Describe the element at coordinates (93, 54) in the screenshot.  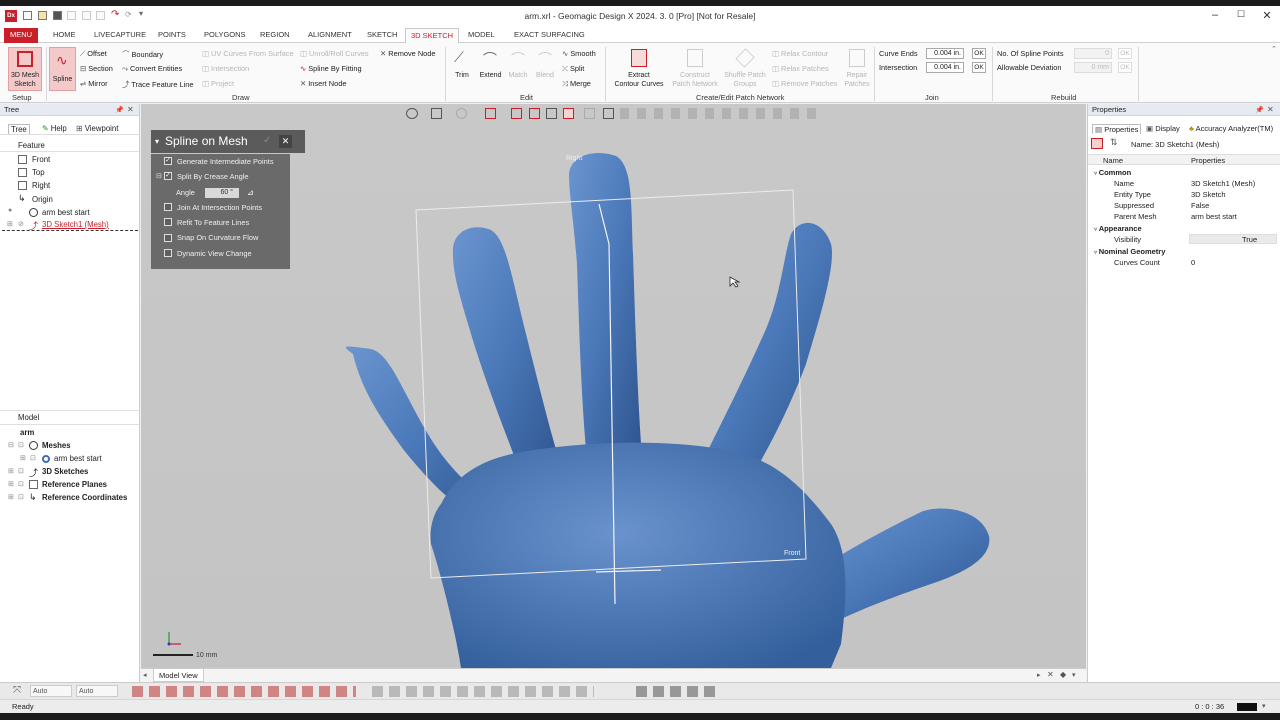
I see `offset-button: ⟋ Offset` at that location.